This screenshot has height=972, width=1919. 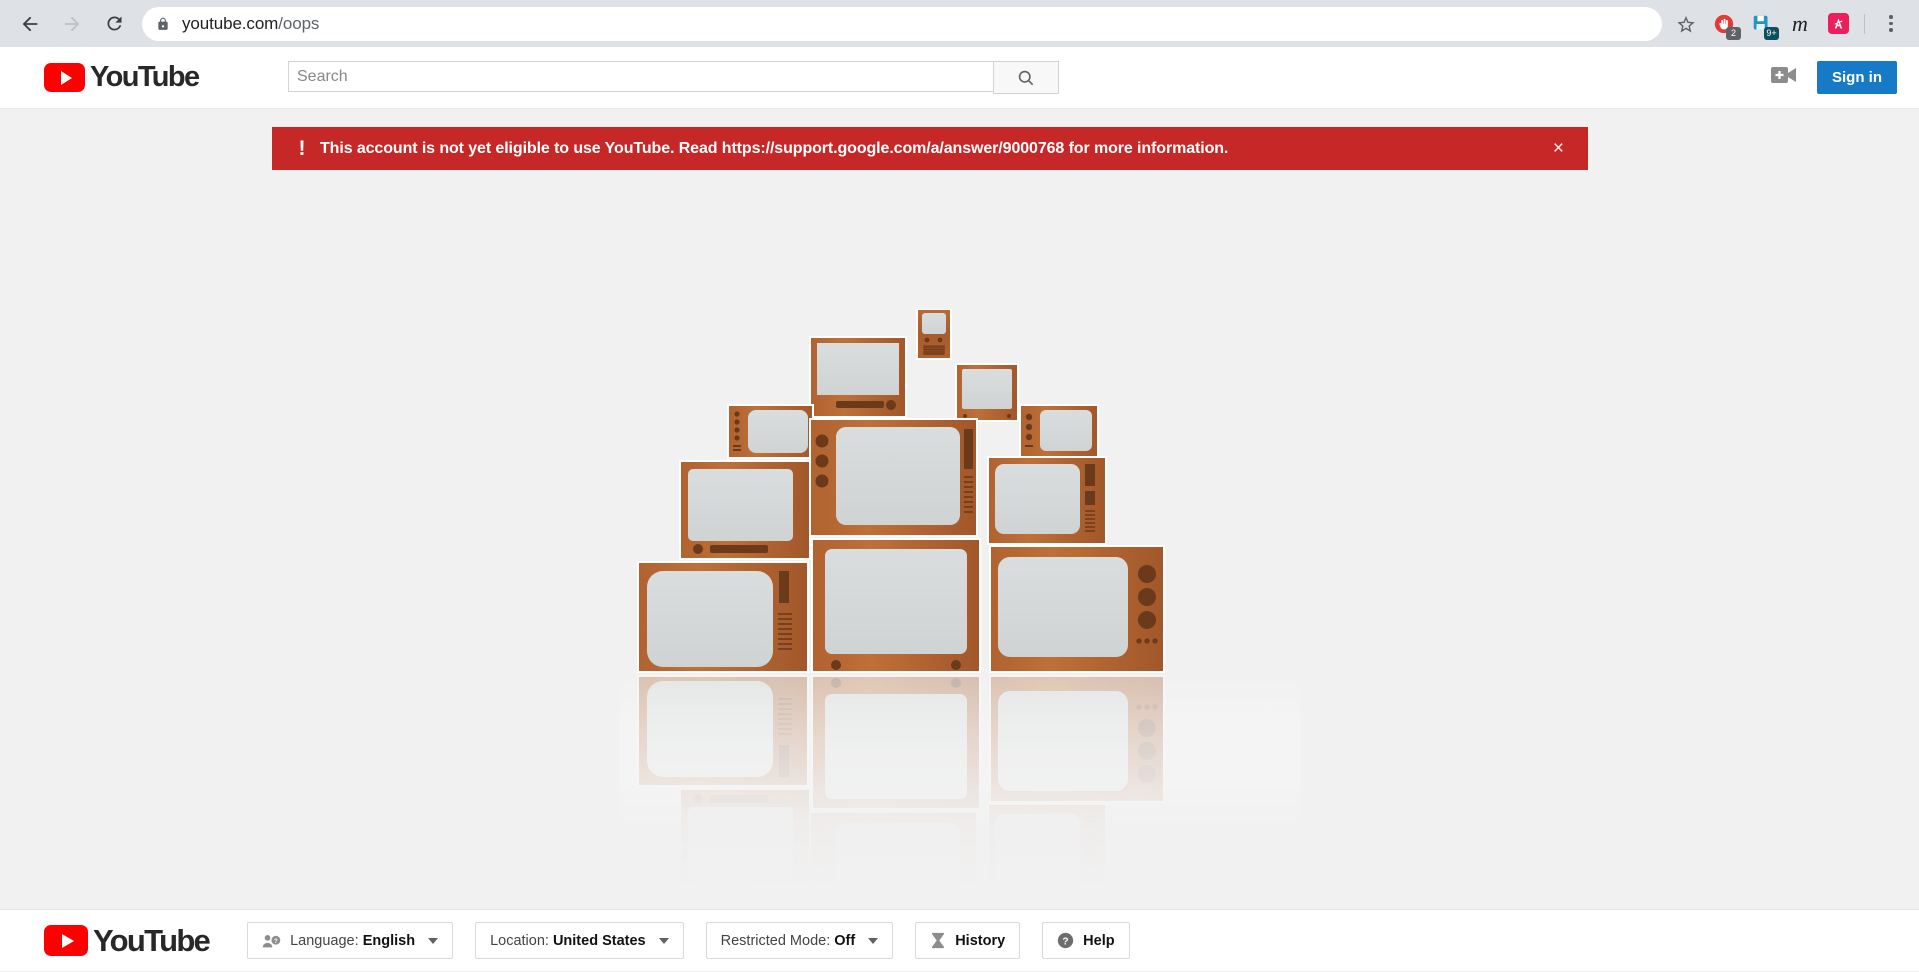 I want to click on question-circle-icon: ?, so click(x=1066, y=940).